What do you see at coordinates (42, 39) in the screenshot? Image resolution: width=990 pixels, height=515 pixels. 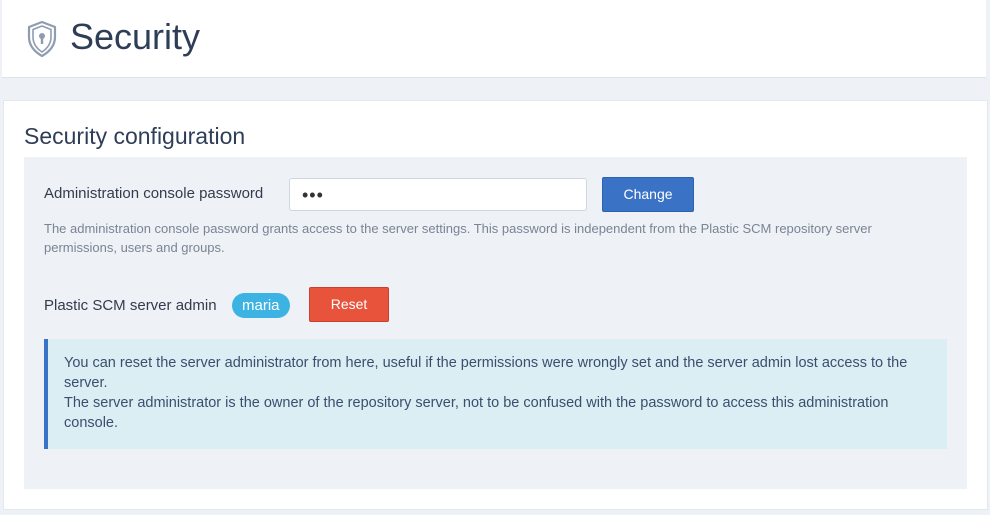 I see `shield-icon` at bounding box center [42, 39].